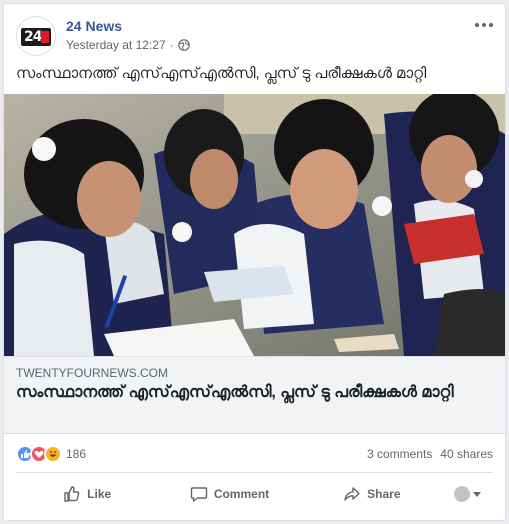 The height and width of the screenshot is (524, 509). I want to click on share-label: Share, so click(384, 494).